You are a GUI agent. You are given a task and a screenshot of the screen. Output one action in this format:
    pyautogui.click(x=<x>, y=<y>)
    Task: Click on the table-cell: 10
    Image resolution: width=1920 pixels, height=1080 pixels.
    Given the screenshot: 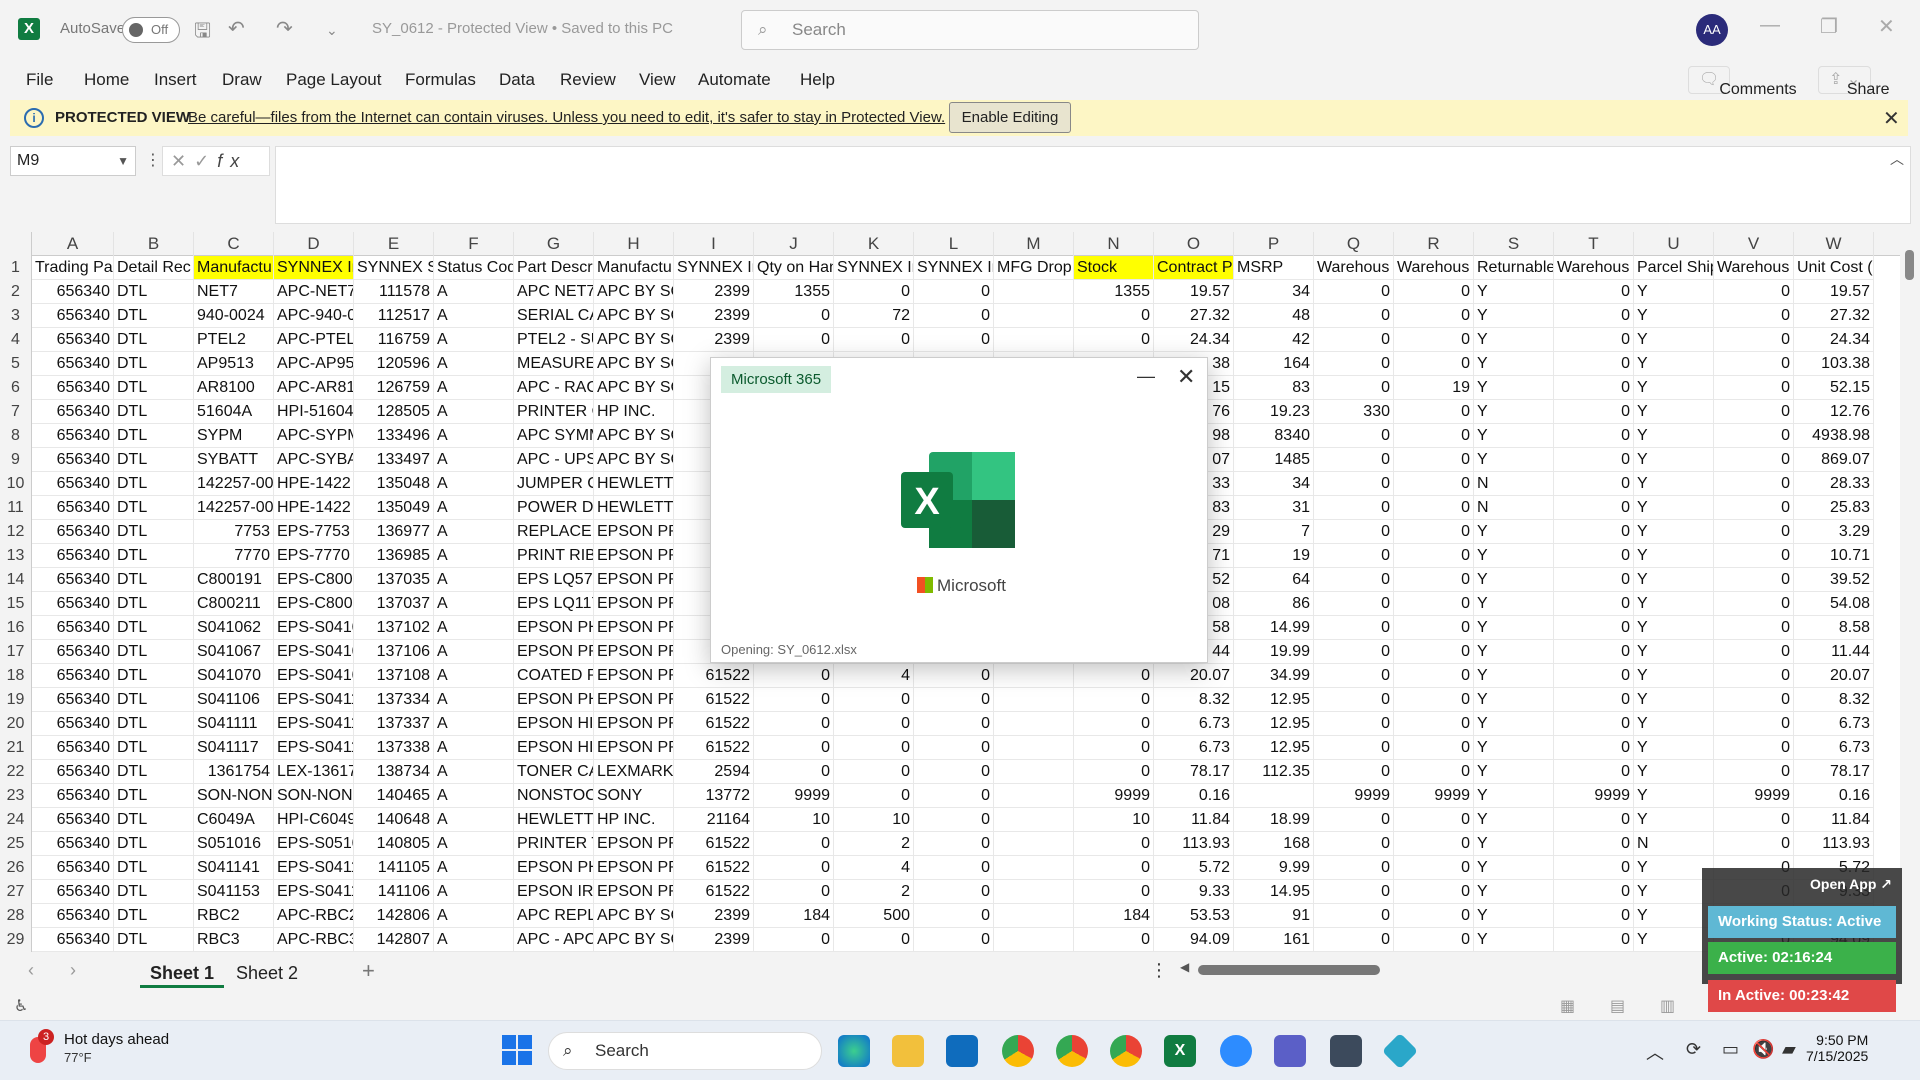 What is the action you would take?
    pyautogui.click(x=1114, y=820)
    